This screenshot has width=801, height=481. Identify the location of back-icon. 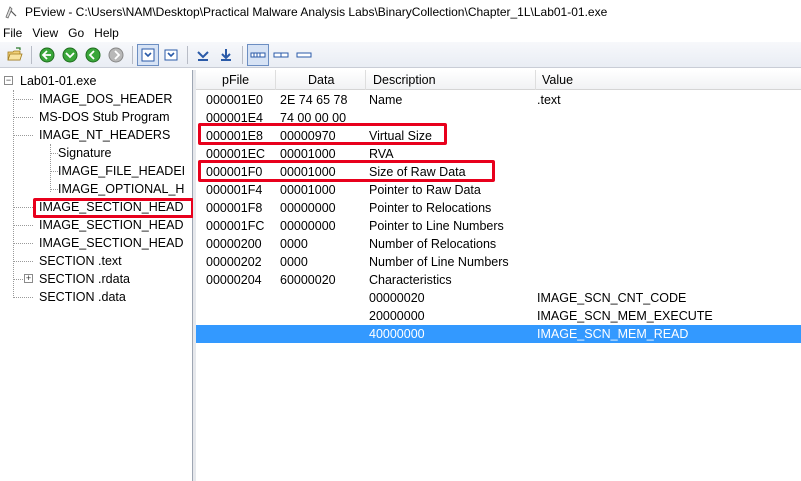
(47, 55).